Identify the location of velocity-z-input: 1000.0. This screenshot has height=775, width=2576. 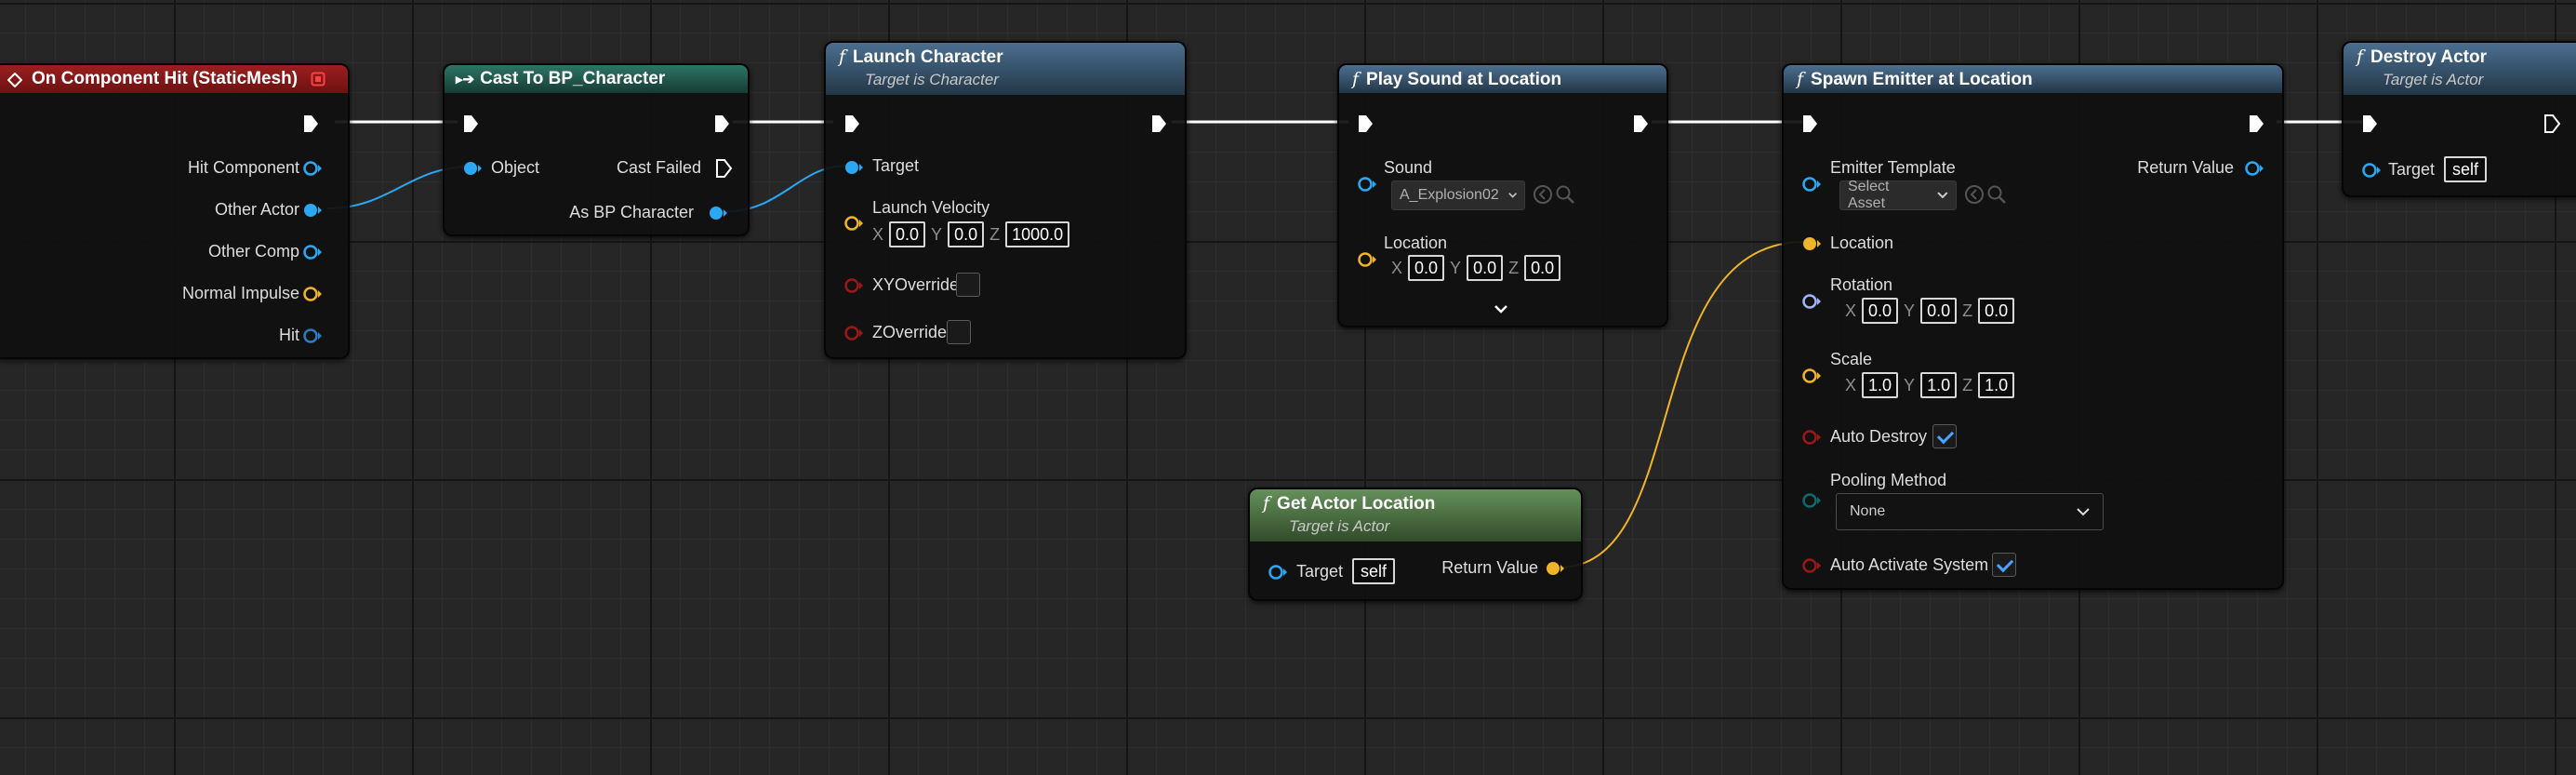
(1037, 234).